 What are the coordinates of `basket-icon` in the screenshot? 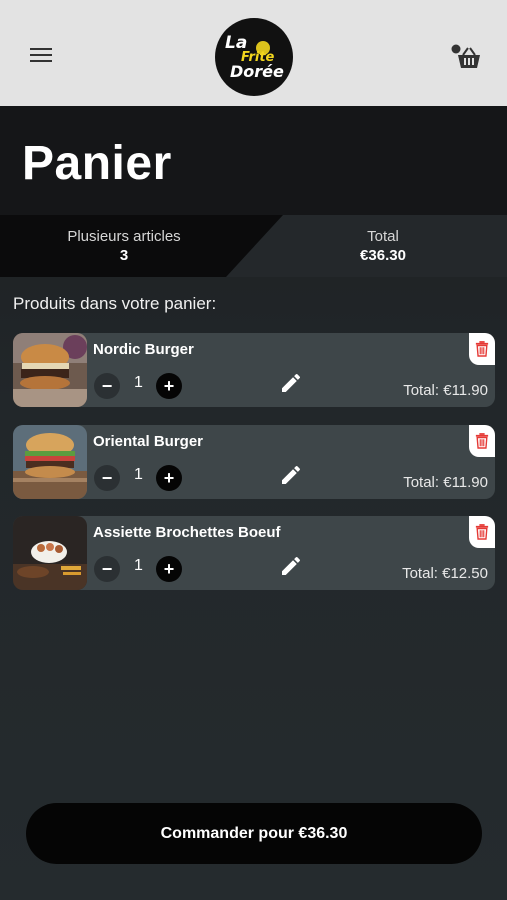 It's located at (467, 57).